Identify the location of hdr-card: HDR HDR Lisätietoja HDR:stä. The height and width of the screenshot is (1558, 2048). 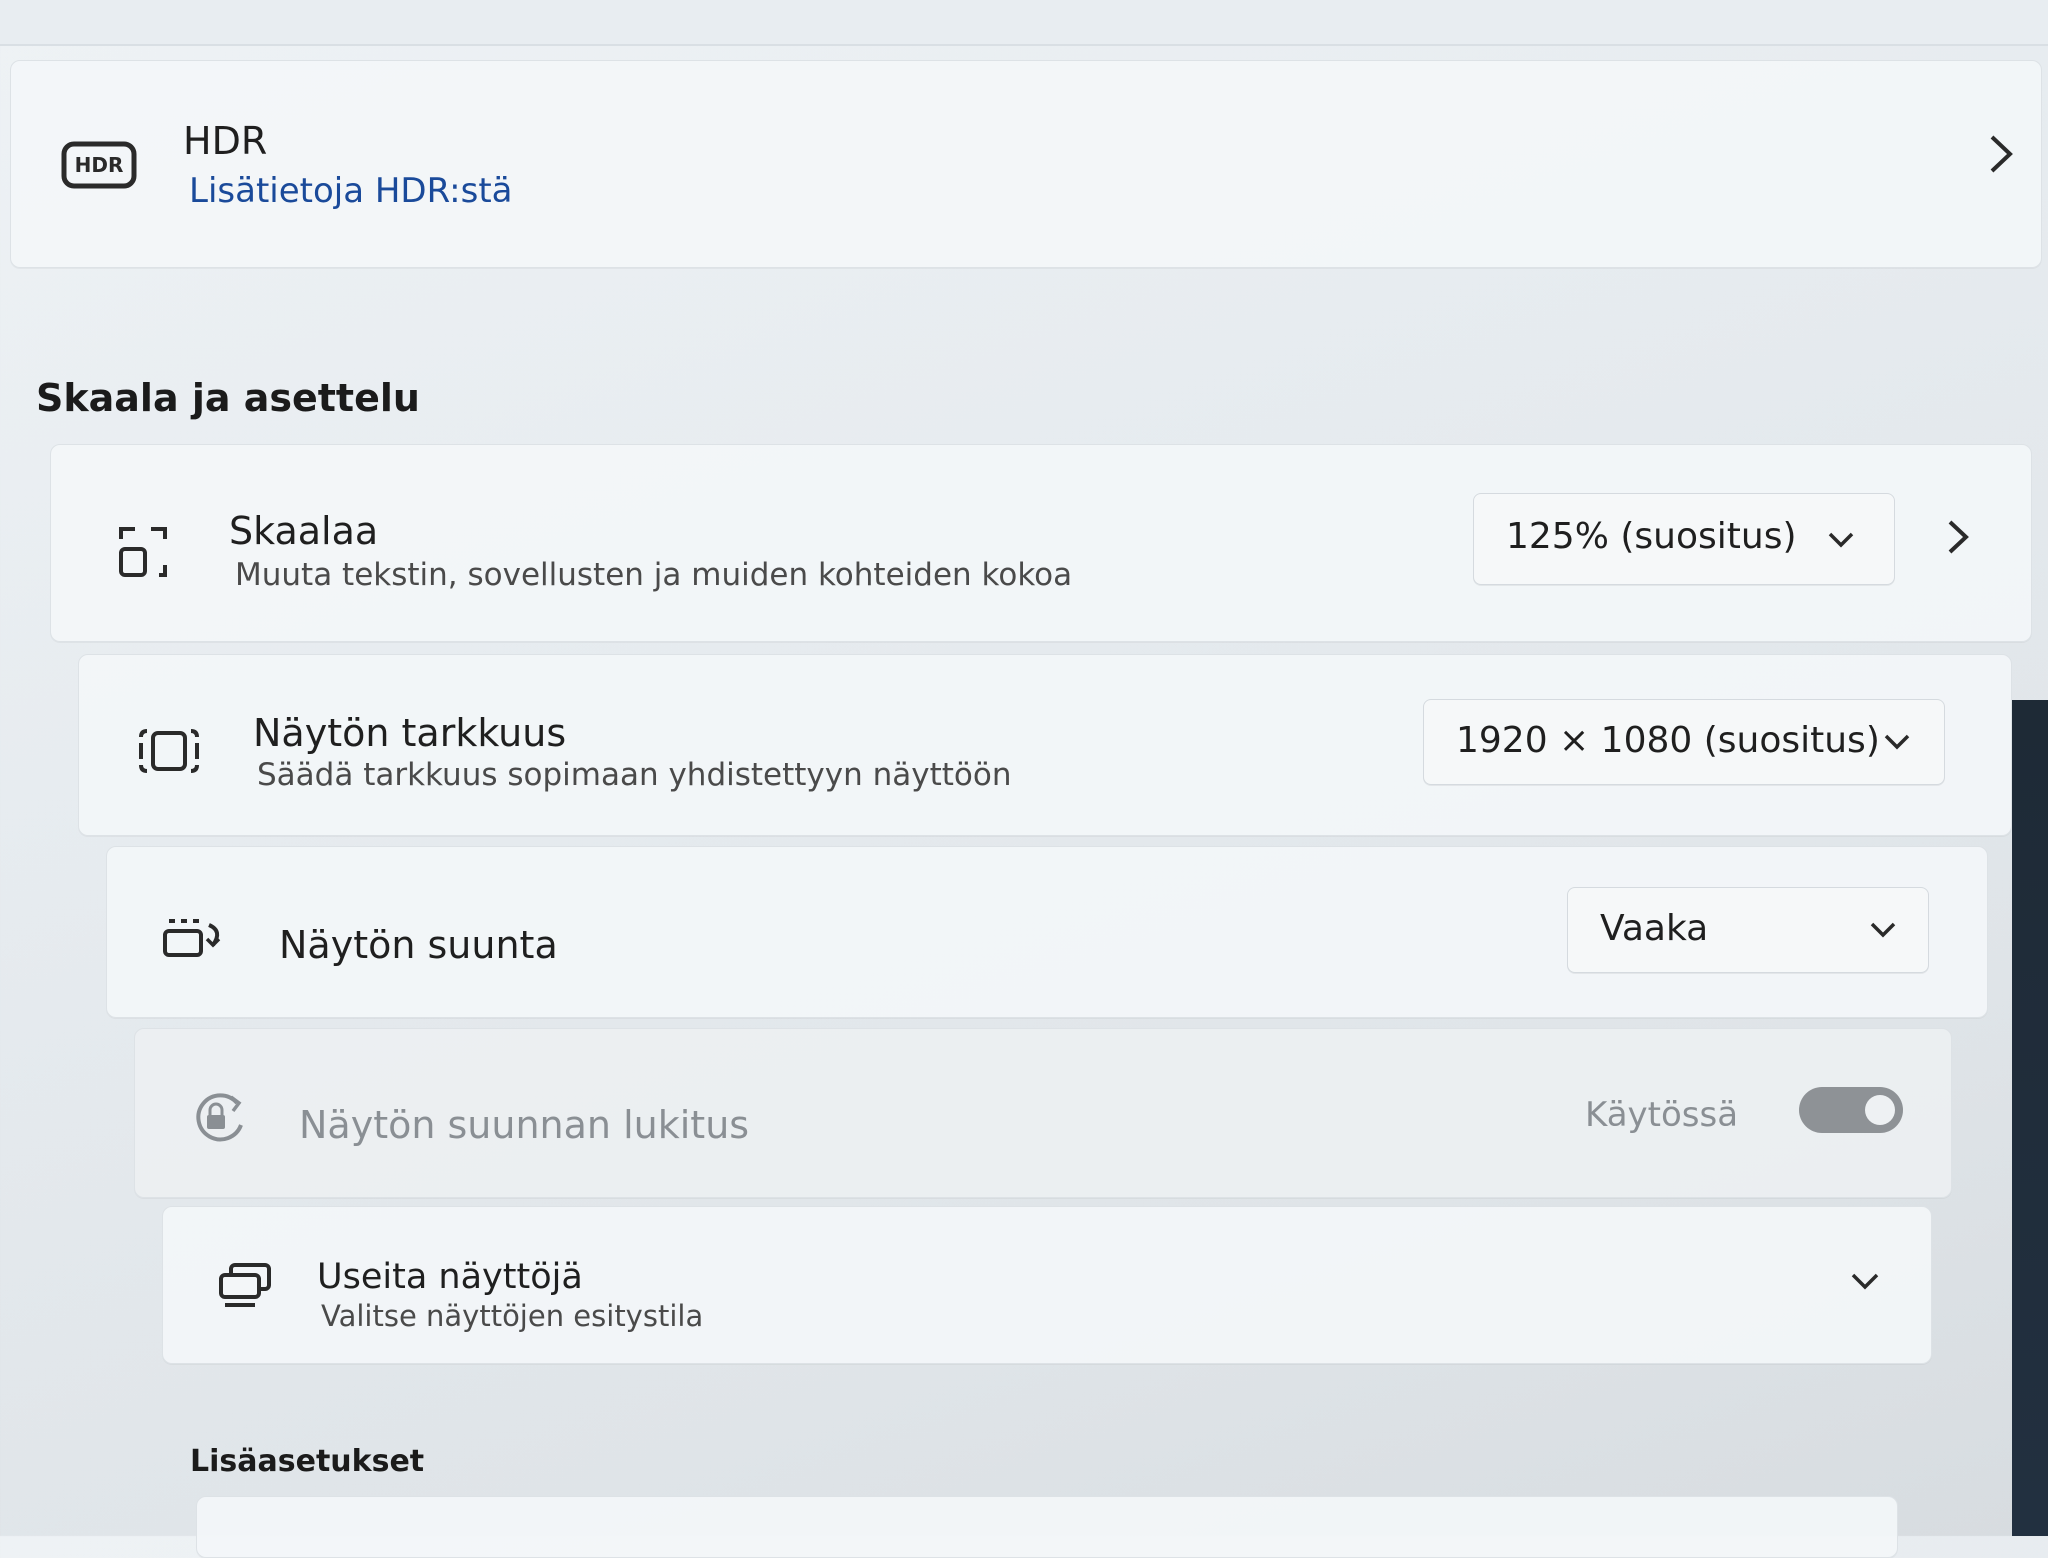
(1026, 164).